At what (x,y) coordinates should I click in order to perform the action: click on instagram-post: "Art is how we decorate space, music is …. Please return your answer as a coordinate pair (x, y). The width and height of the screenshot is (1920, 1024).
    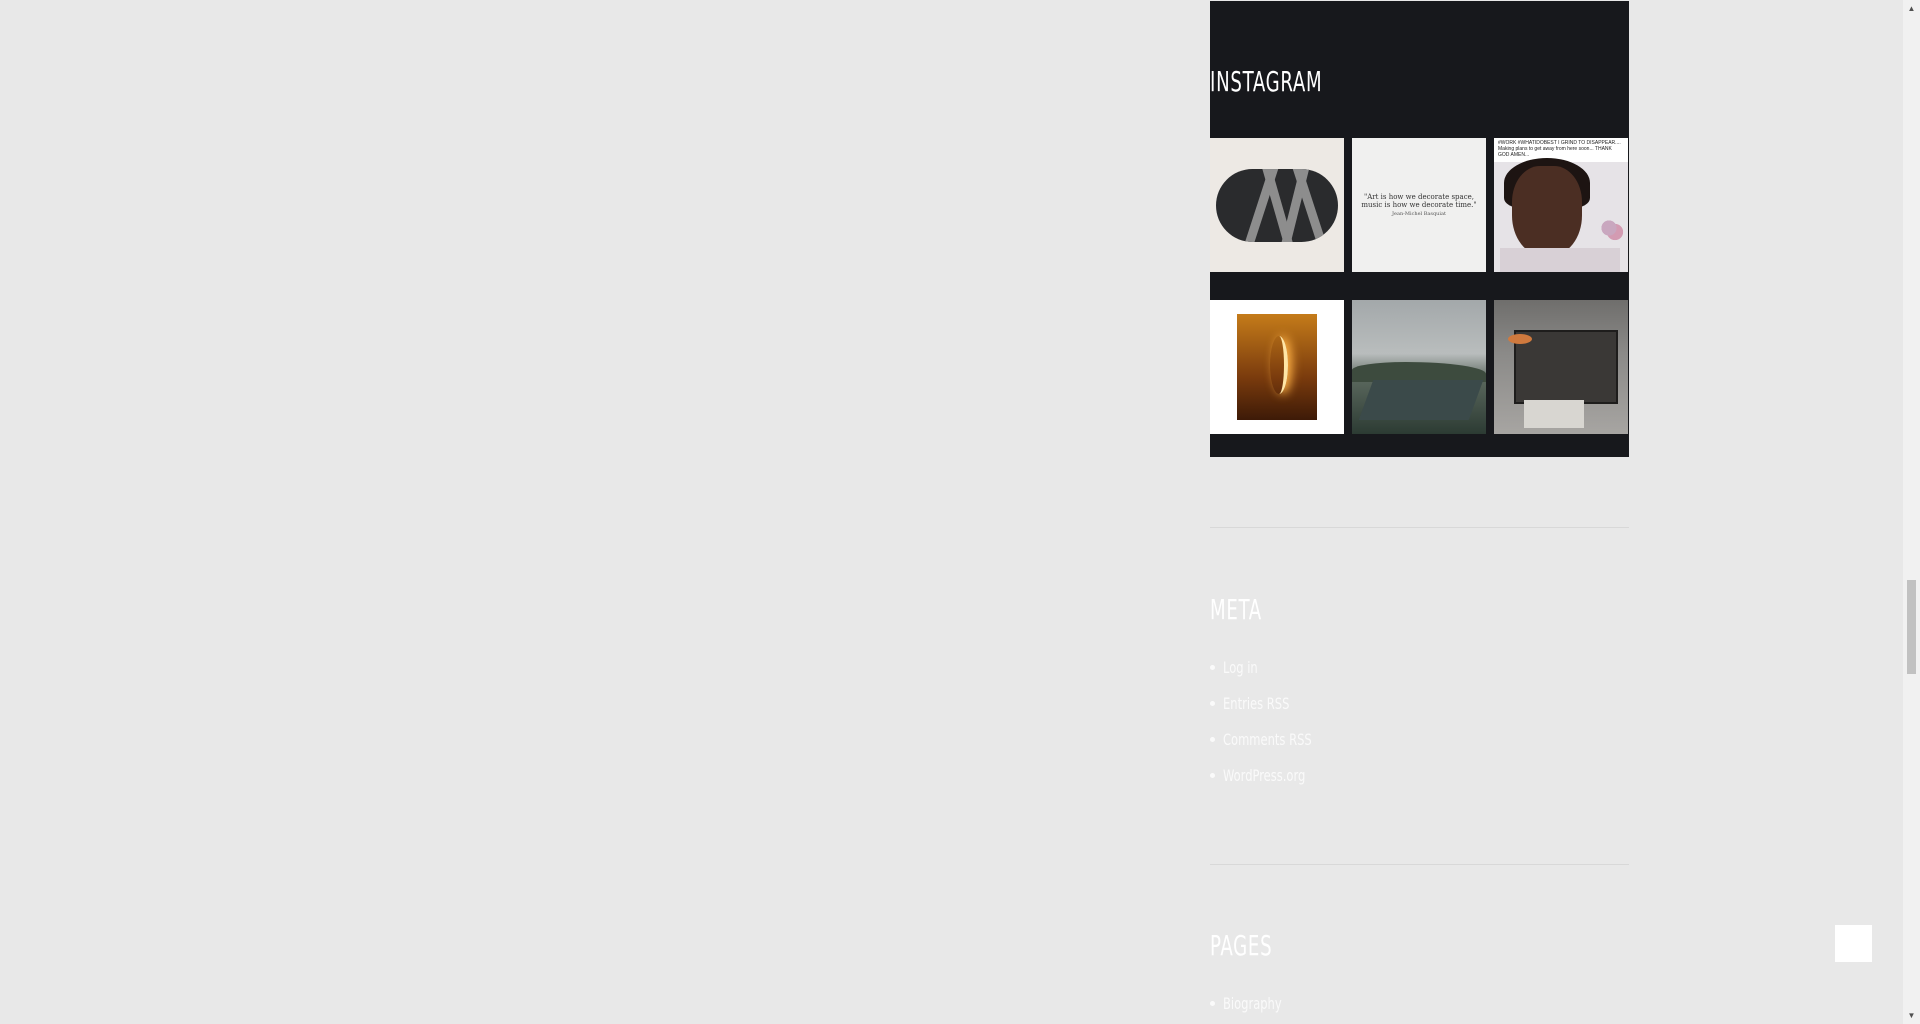
    Looking at the image, I should click on (1419, 205).